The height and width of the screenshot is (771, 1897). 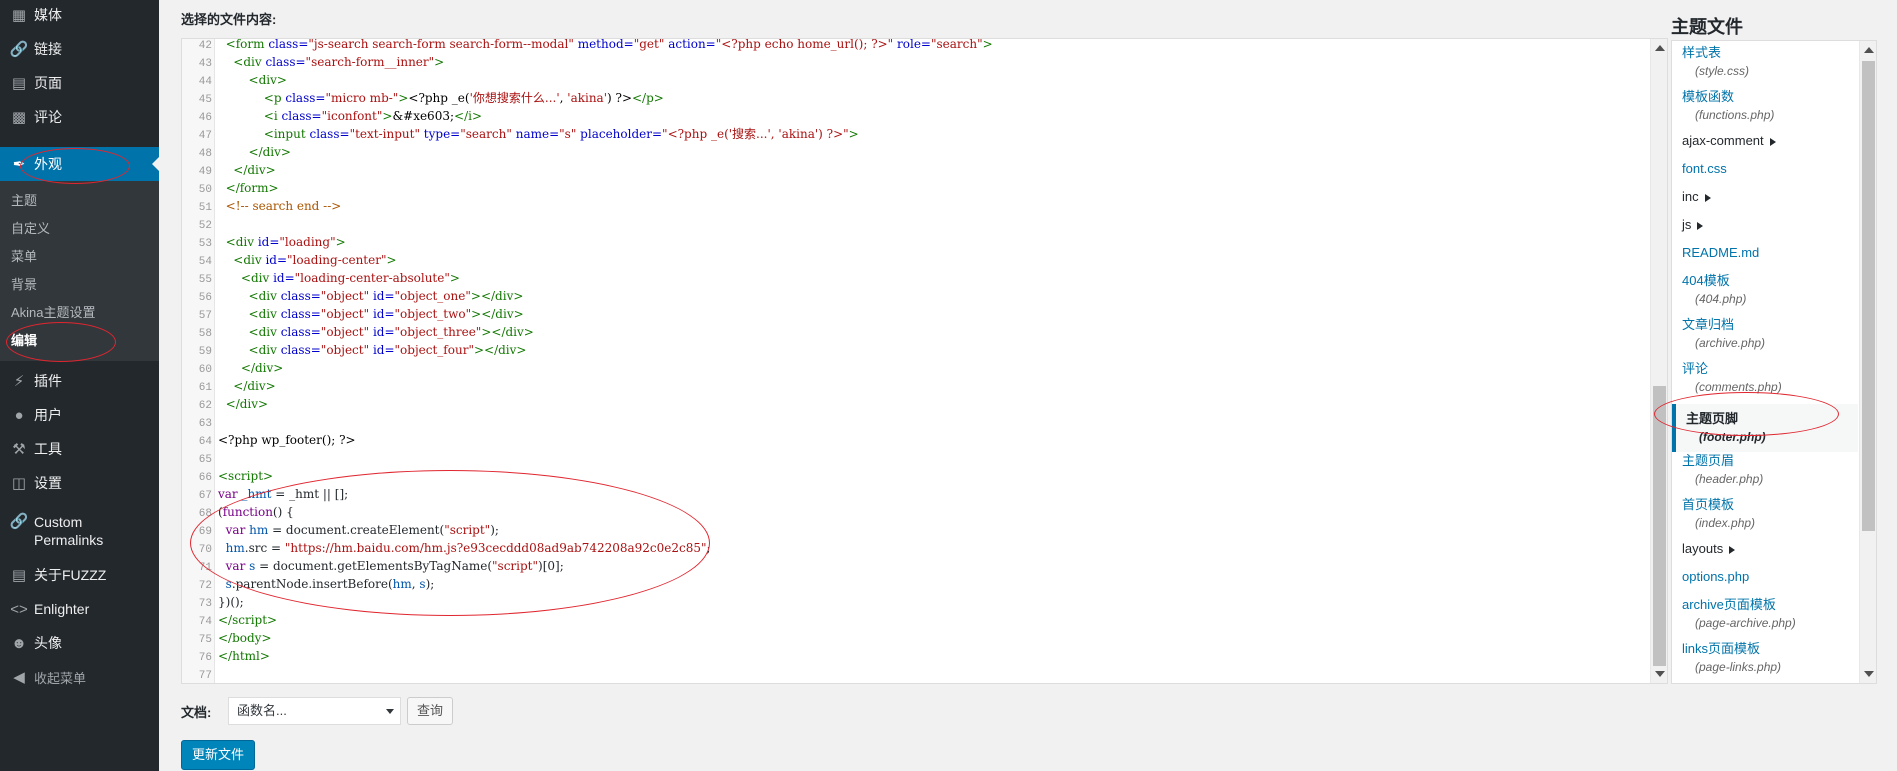 What do you see at coordinates (1686, 224) in the screenshot?
I see `file-name: js` at bounding box center [1686, 224].